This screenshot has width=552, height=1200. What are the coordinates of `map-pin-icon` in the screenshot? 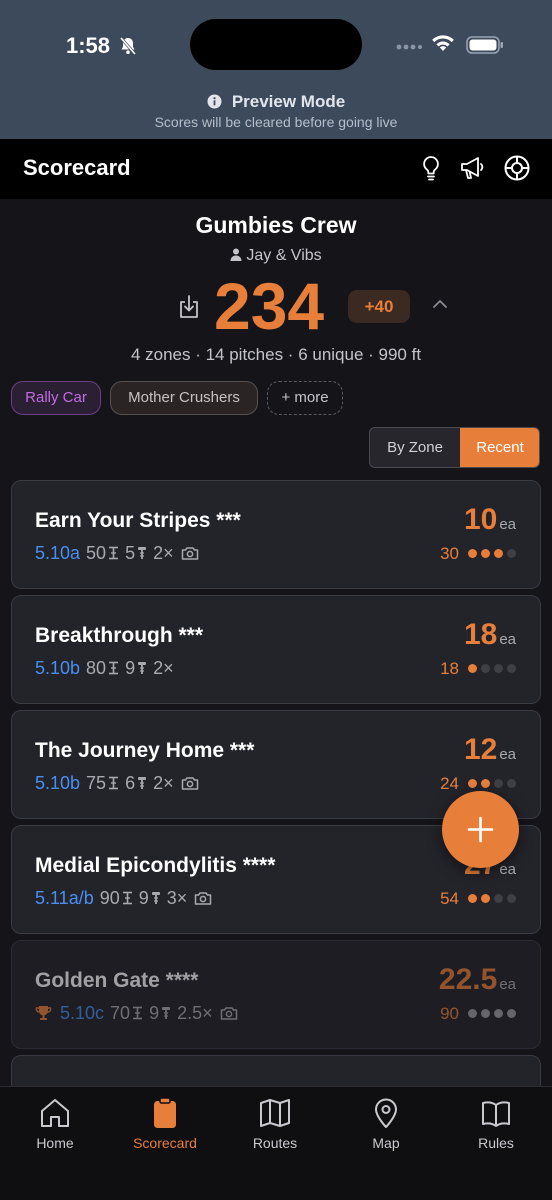 It's located at (386, 1113).